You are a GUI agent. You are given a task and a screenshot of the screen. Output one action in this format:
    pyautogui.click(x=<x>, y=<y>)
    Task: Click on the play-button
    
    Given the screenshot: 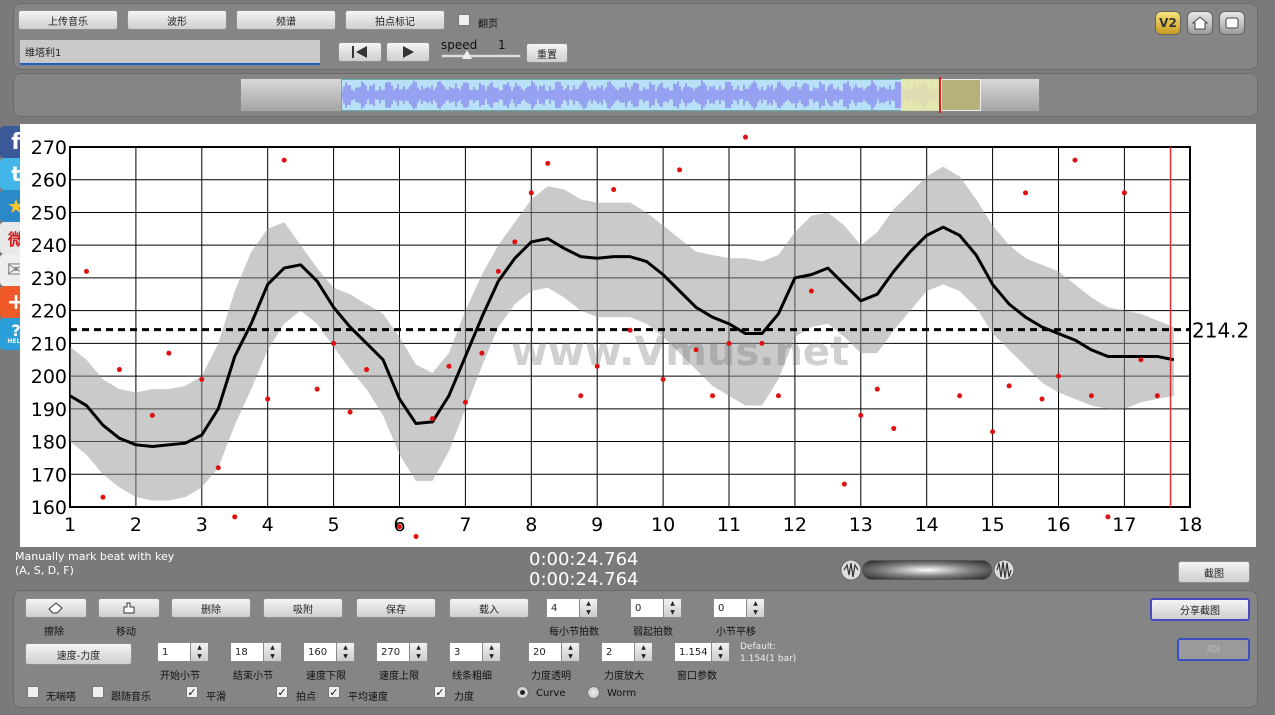 What is the action you would take?
    pyautogui.click(x=408, y=52)
    